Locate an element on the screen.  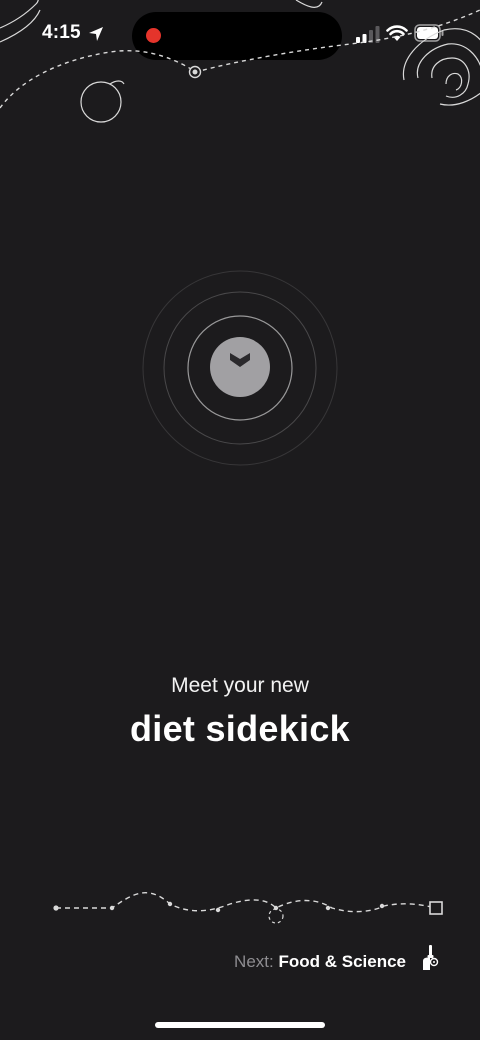
onboarding-progress-path is located at coordinates (248, 908).